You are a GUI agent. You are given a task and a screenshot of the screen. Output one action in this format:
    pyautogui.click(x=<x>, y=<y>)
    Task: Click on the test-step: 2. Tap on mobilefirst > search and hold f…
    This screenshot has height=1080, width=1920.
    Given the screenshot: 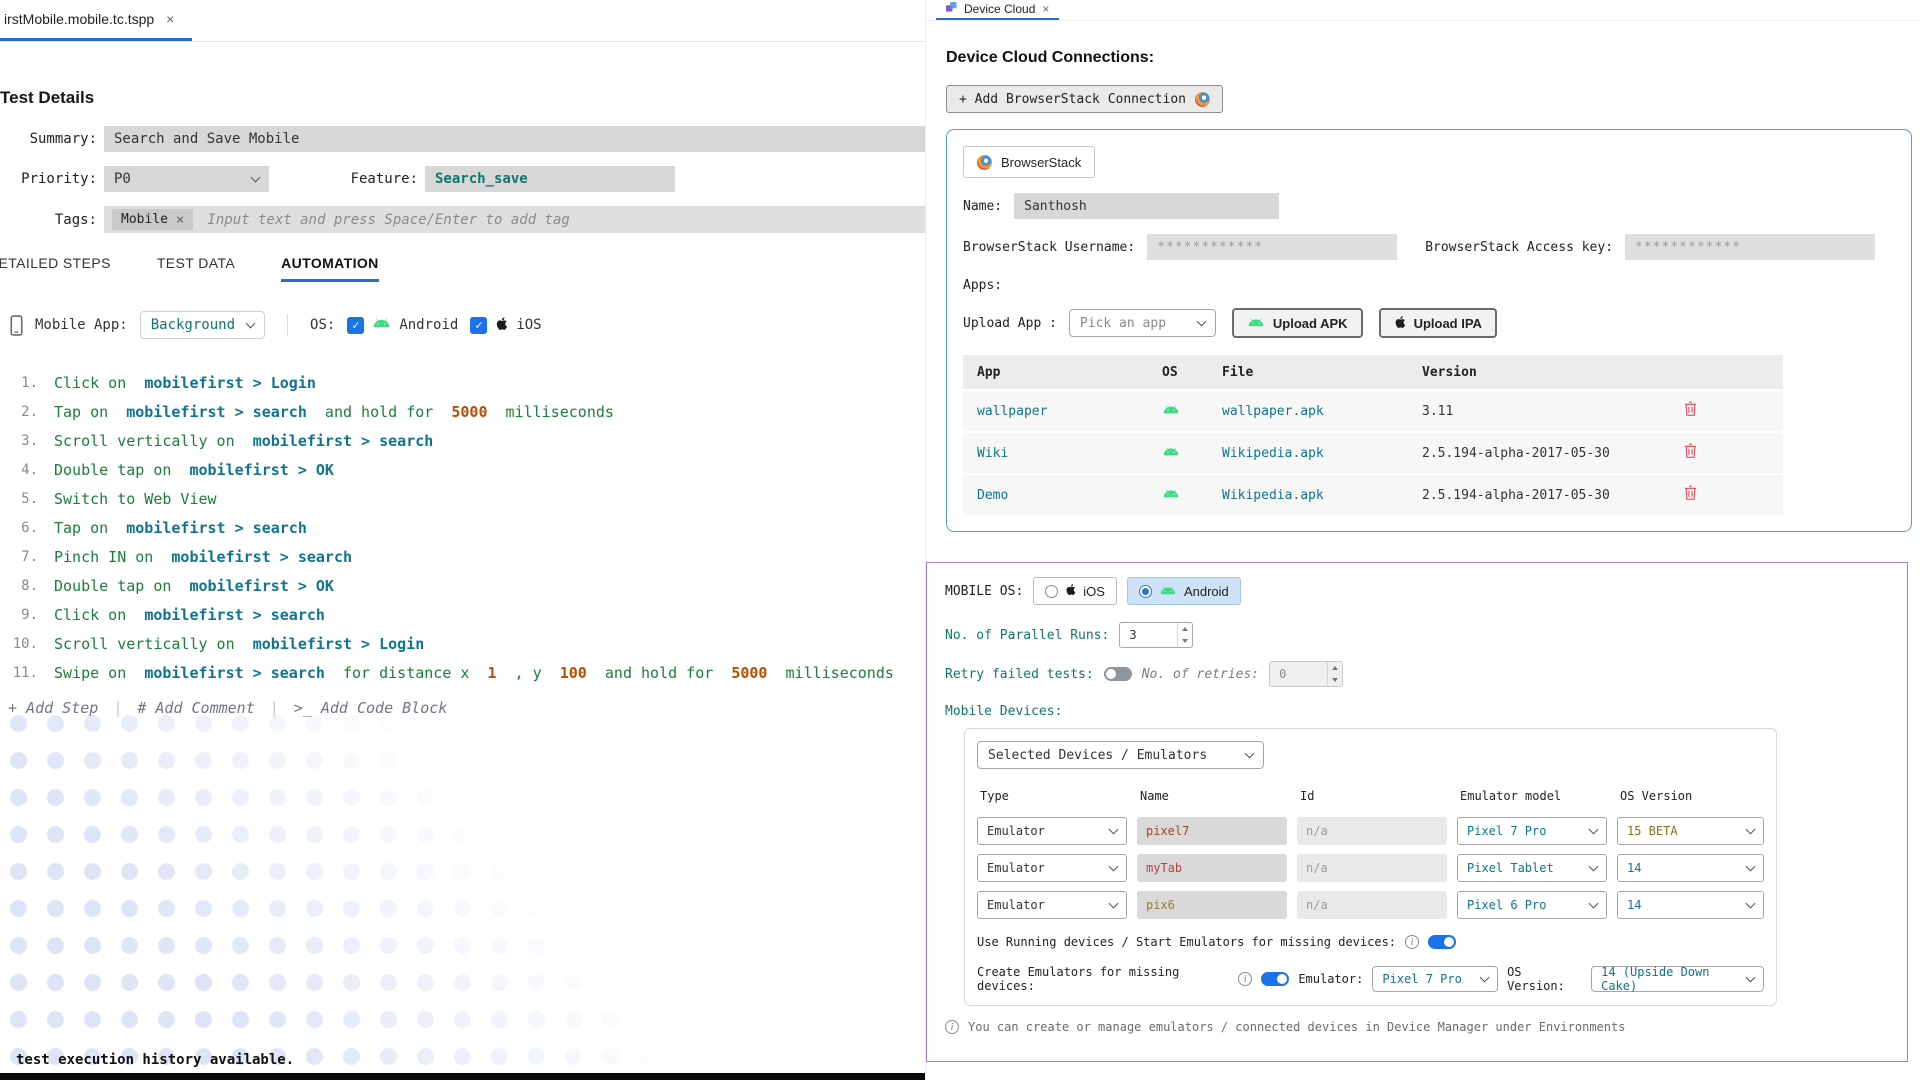 What is the action you would take?
    pyautogui.click(x=462, y=411)
    